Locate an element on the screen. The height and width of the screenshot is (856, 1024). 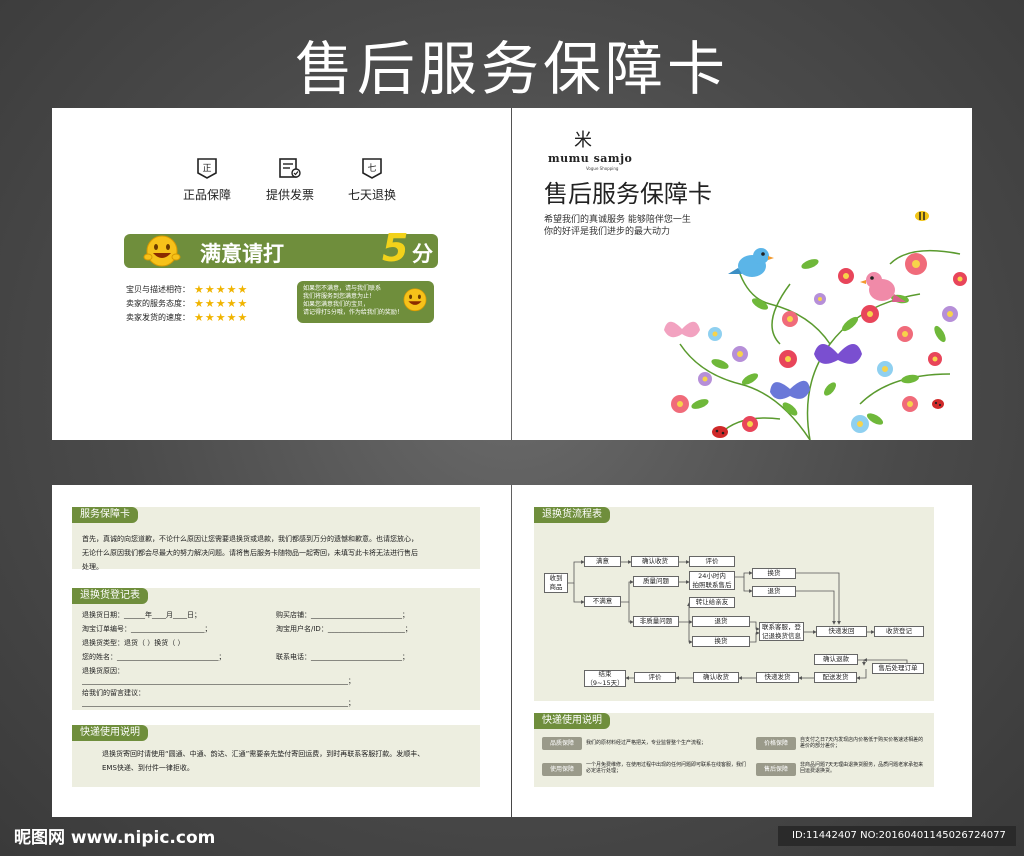
rating-row: 宝贝与描述相符： ★★★★★ is located at coordinates (187, 289).